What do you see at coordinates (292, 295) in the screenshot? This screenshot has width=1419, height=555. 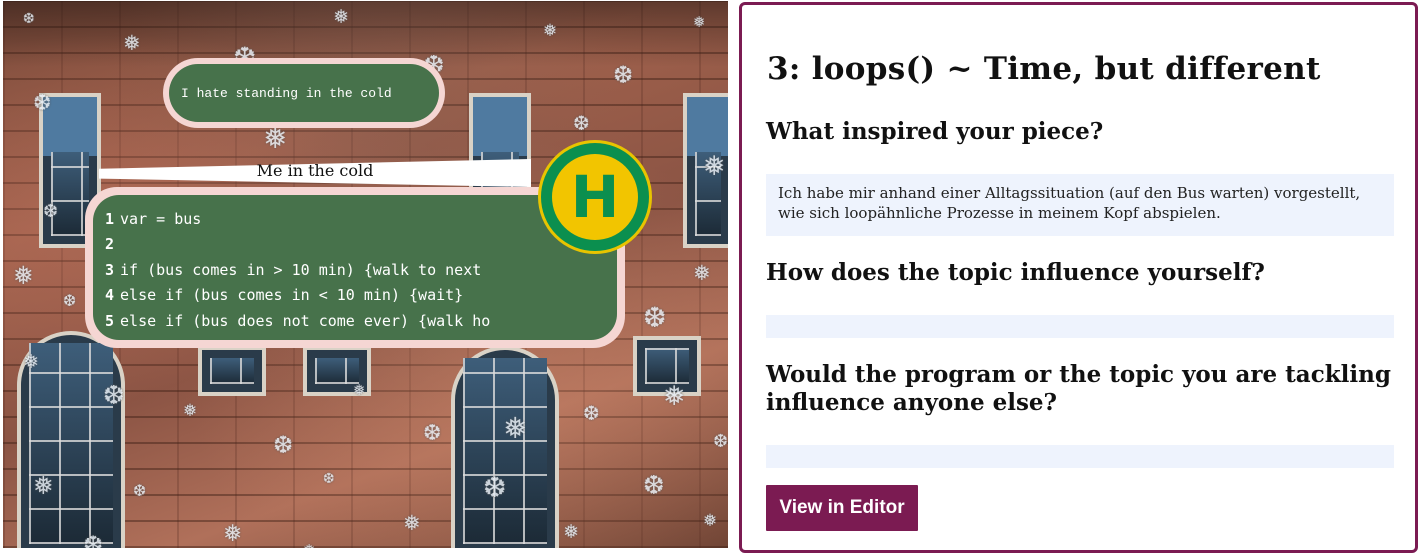 I see `code-line-text: else if (bus comes in < 10 min) {wait}` at bounding box center [292, 295].